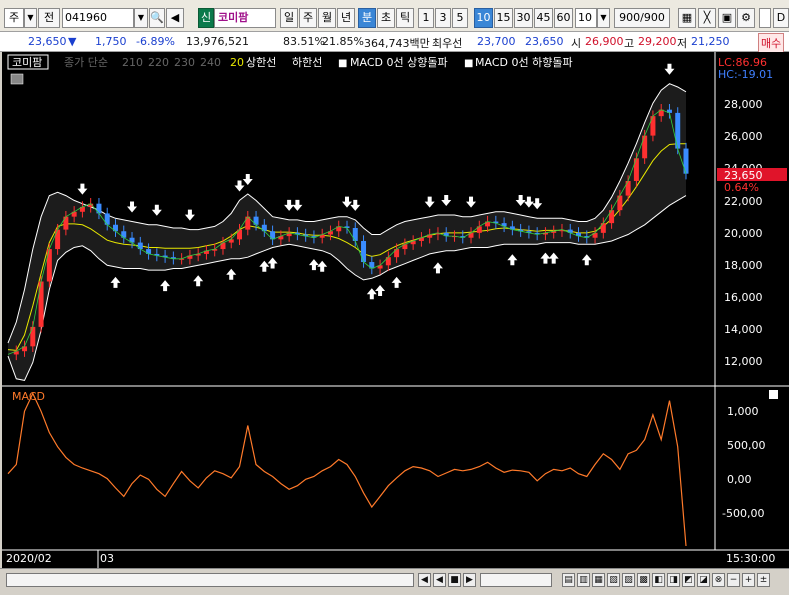  What do you see at coordinates (773, 394) in the screenshot?
I see `macd-close-button` at bounding box center [773, 394].